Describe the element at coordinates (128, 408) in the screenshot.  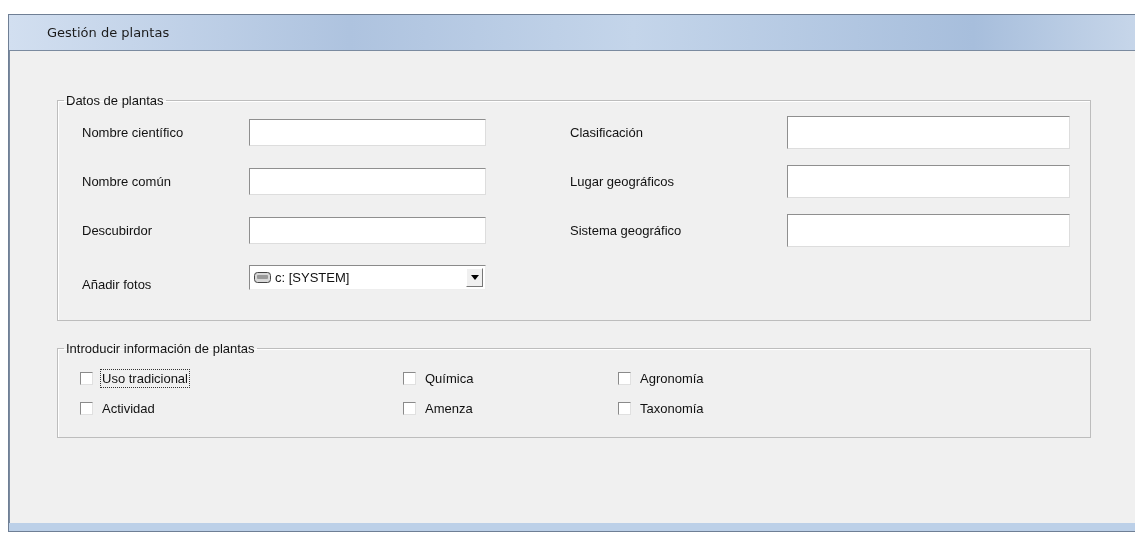
I see `checkbox-label: Actividad` at that location.